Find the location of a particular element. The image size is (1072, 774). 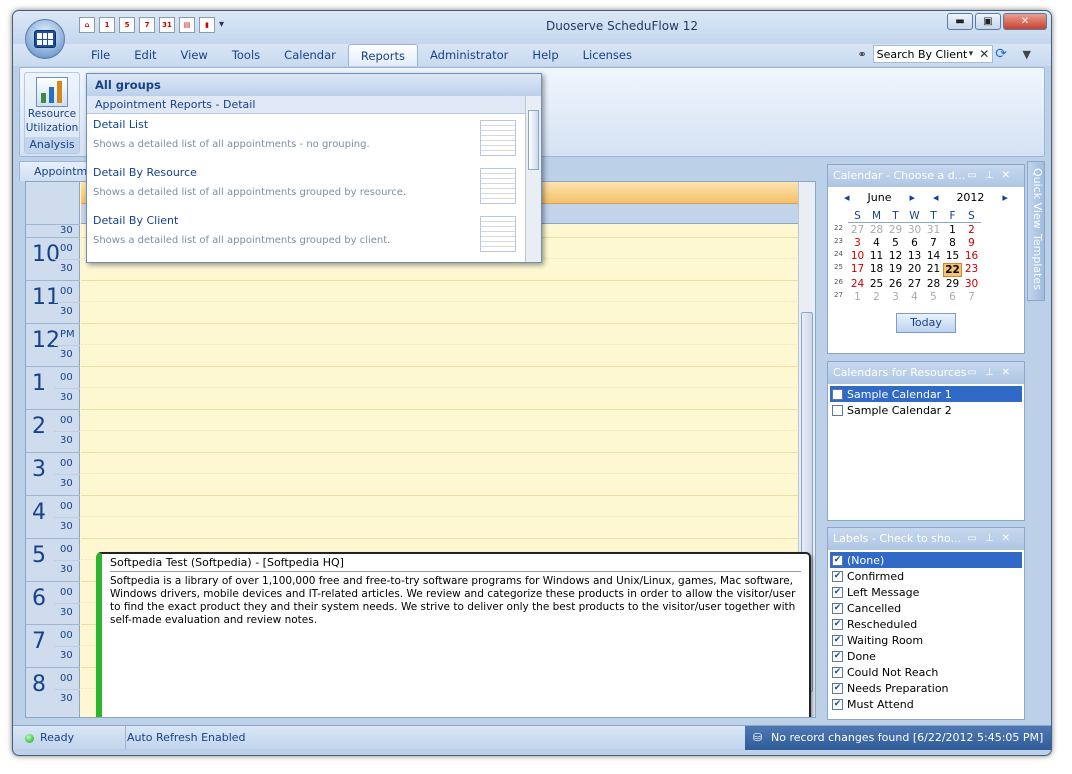

menu-help: Help is located at coordinates (545, 55).